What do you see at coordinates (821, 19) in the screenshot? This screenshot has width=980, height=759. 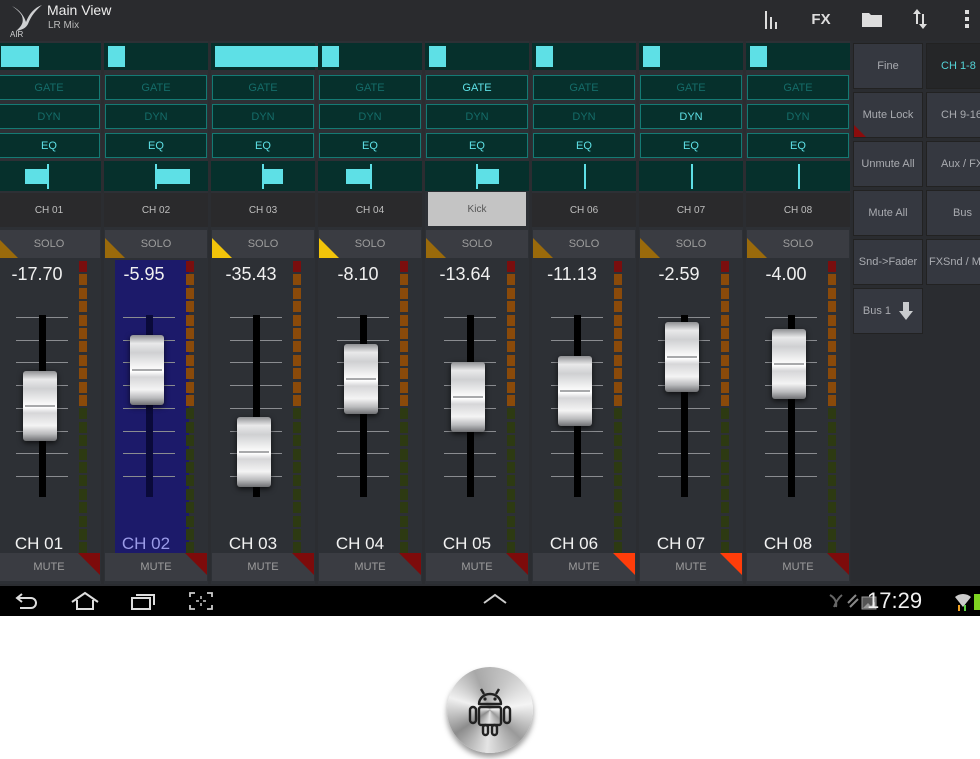 I see `fx-button: FX` at bounding box center [821, 19].